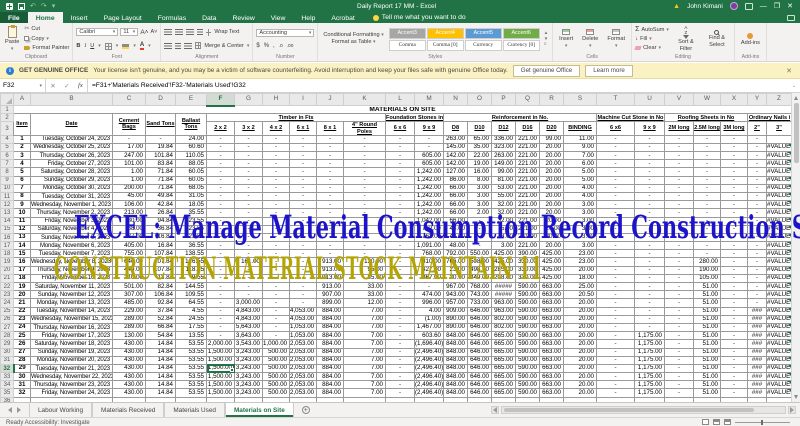  Describe the element at coordinates (364, 303) in the screenshot. I see `cell: 12.00` at that location.